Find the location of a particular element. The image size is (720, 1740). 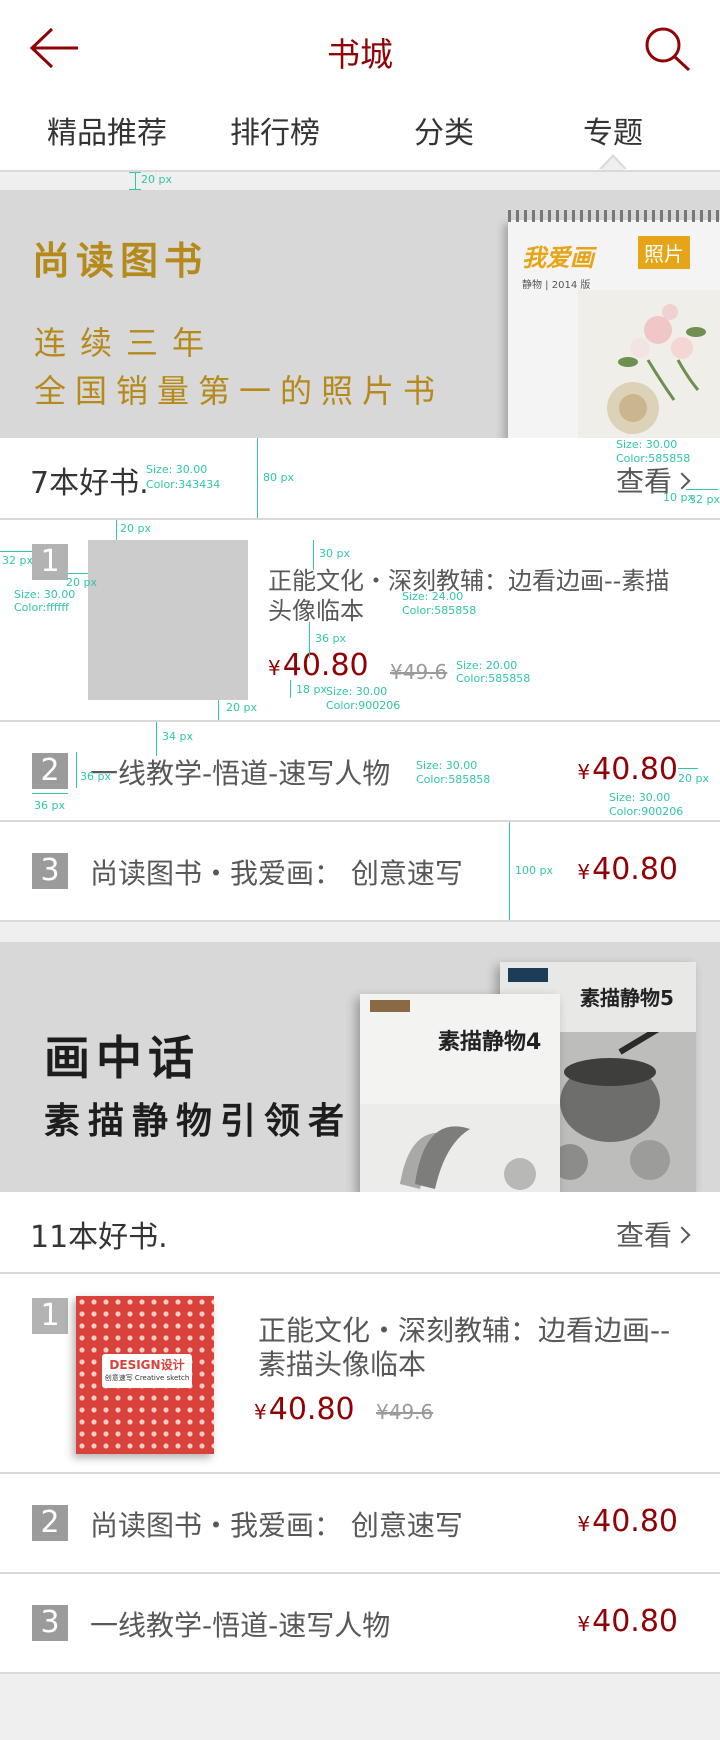

list-item: 2 尚读图书・我爱画： 创意速写 ¥40.80 is located at coordinates (360, 1524).